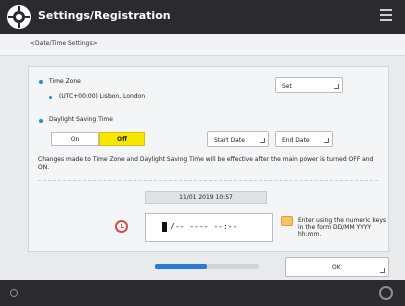 The image size is (405, 306). What do you see at coordinates (181, 266) in the screenshot?
I see `progress-fill` at bounding box center [181, 266].